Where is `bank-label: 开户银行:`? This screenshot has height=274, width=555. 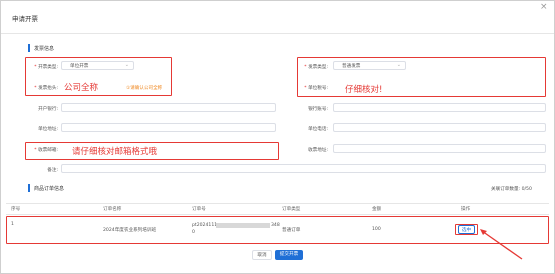 bank-label: 开户银行: is located at coordinates (48, 109).